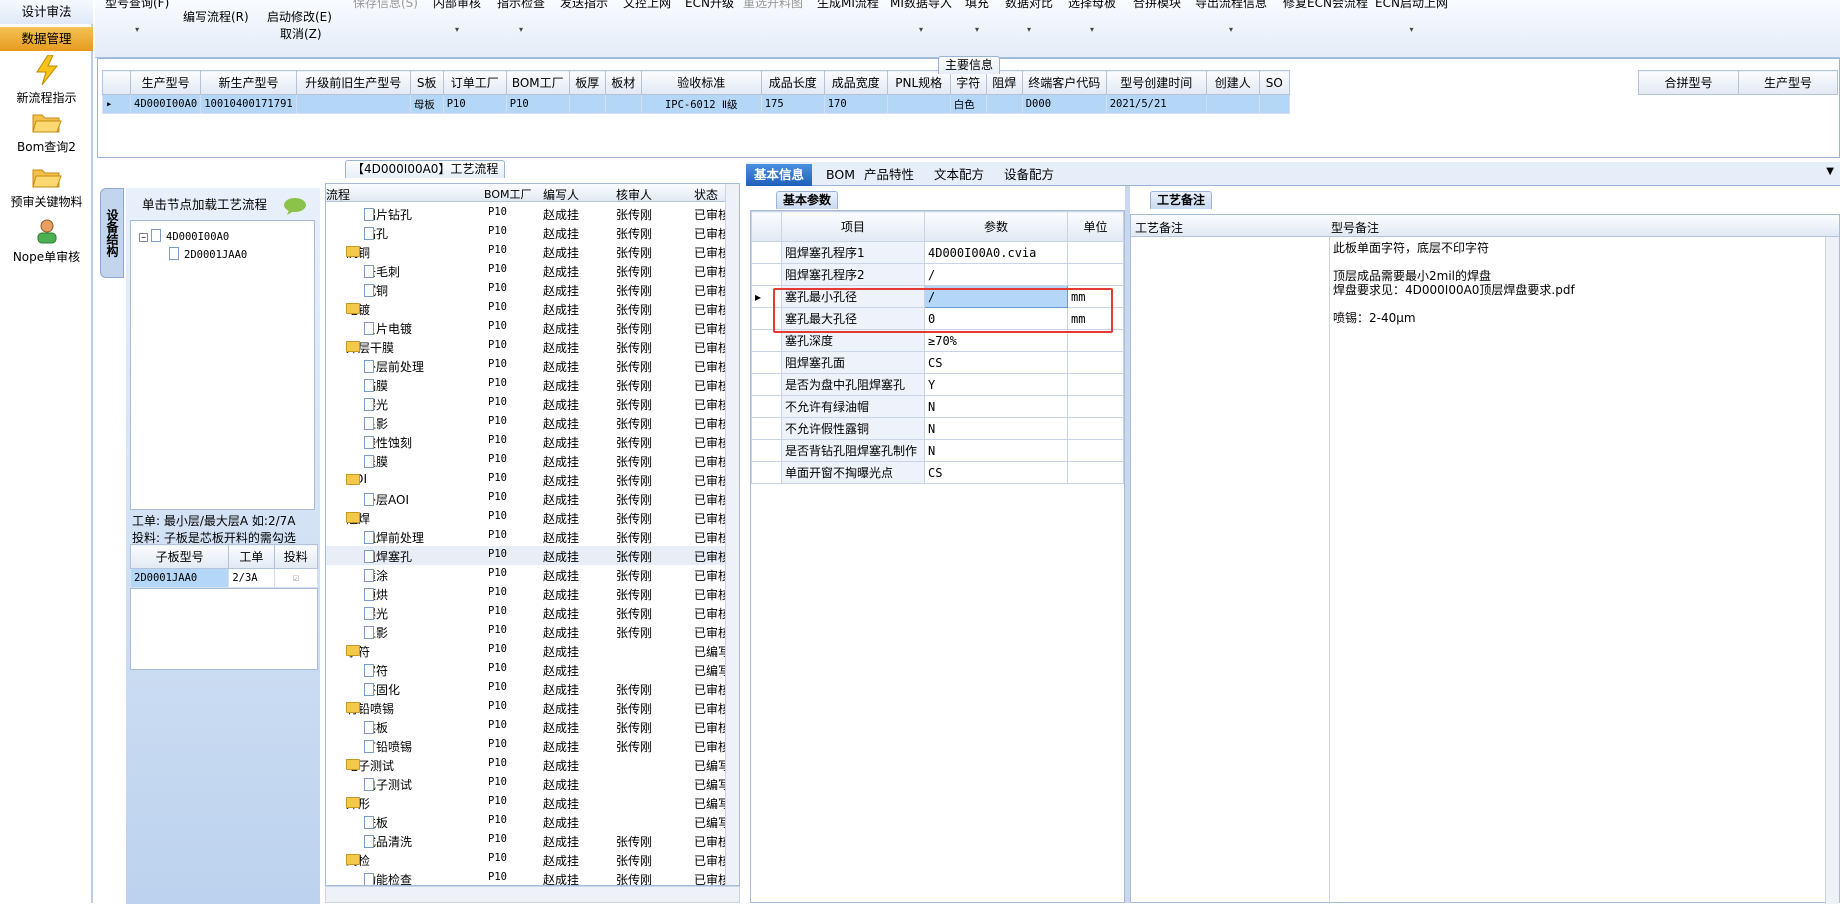 This screenshot has width=1840, height=904. I want to click on flow-row: 沉铜 P10 赵成挂 张传刚 已审核, so click(528, 289).